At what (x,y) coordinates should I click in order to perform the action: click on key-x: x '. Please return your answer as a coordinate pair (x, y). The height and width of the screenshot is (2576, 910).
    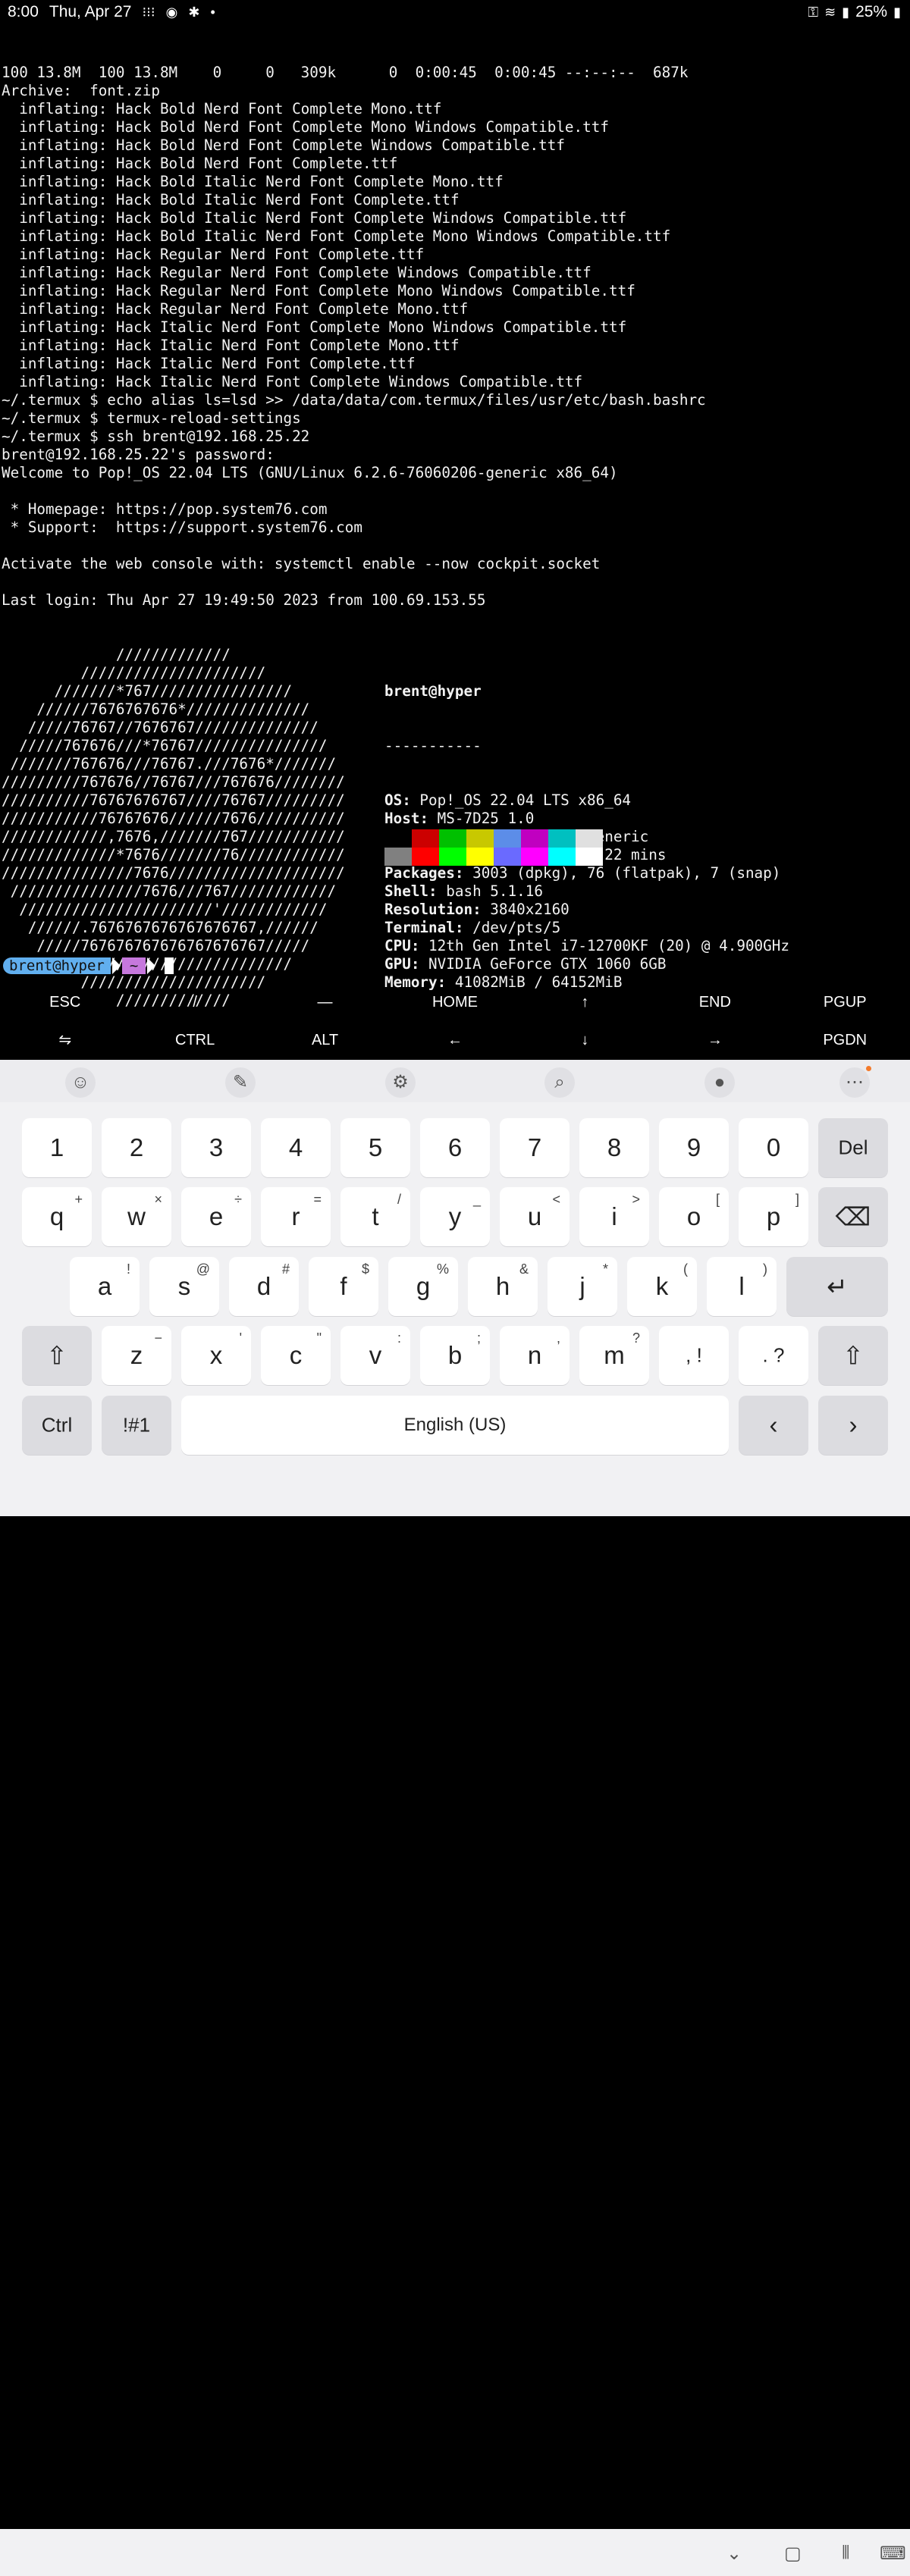
    Looking at the image, I should click on (216, 1355).